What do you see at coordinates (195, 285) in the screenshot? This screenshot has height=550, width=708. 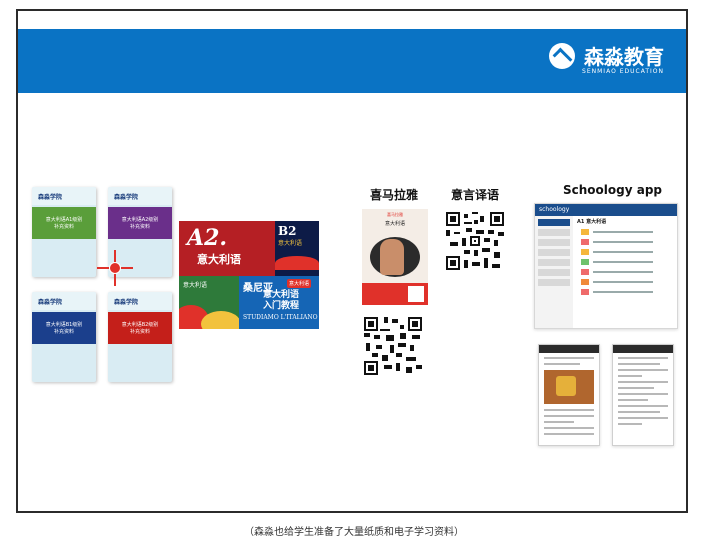 I see `poster-green-text: 意大利语` at bounding box center [195, 285].